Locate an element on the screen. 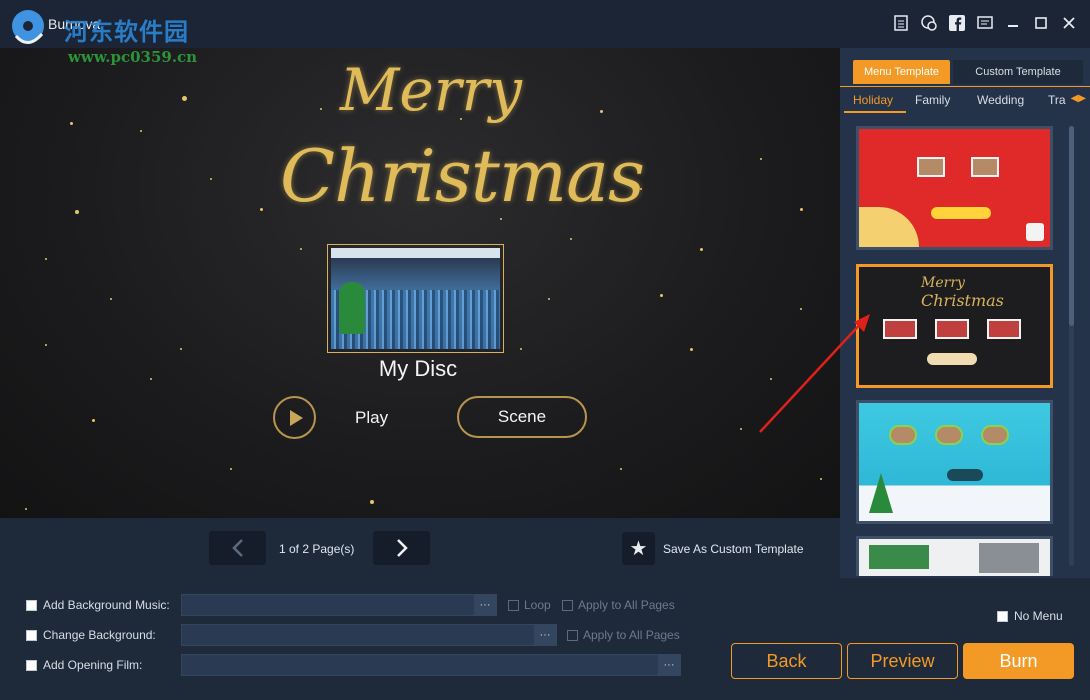 The image size is (1090, 700). feedback-icon is located at coordinates (985, 23).